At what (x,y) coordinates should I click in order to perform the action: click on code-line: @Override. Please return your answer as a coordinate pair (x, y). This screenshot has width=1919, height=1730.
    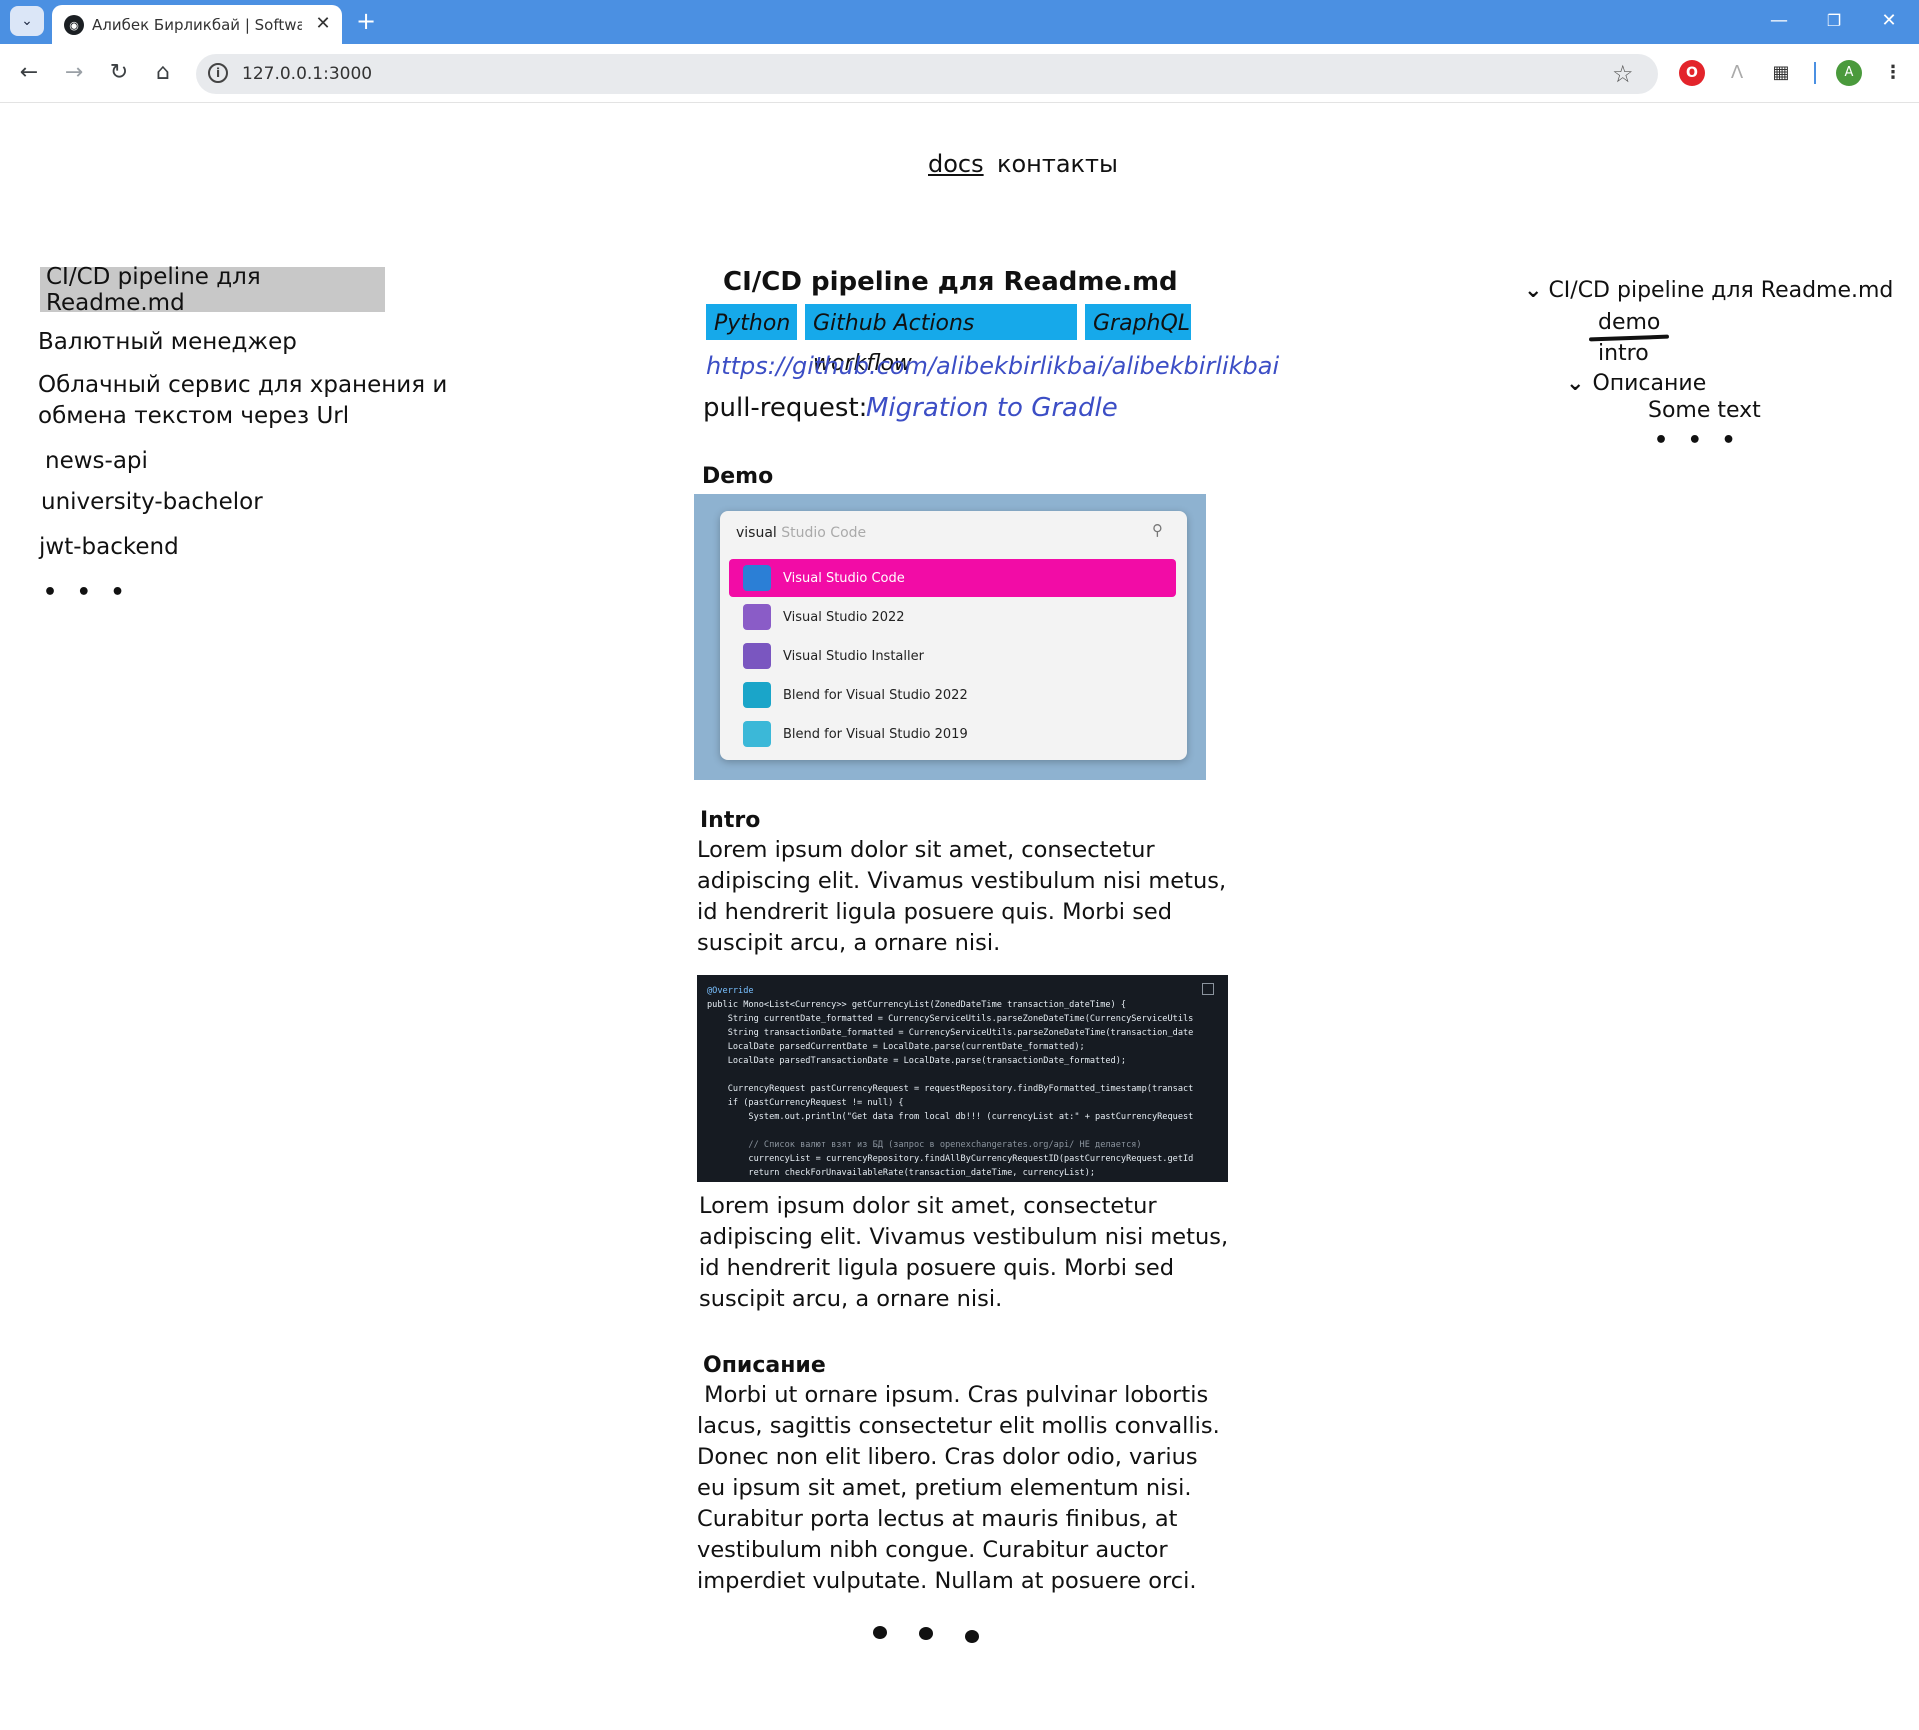
    Looking at the image, I should click on (730, 991).